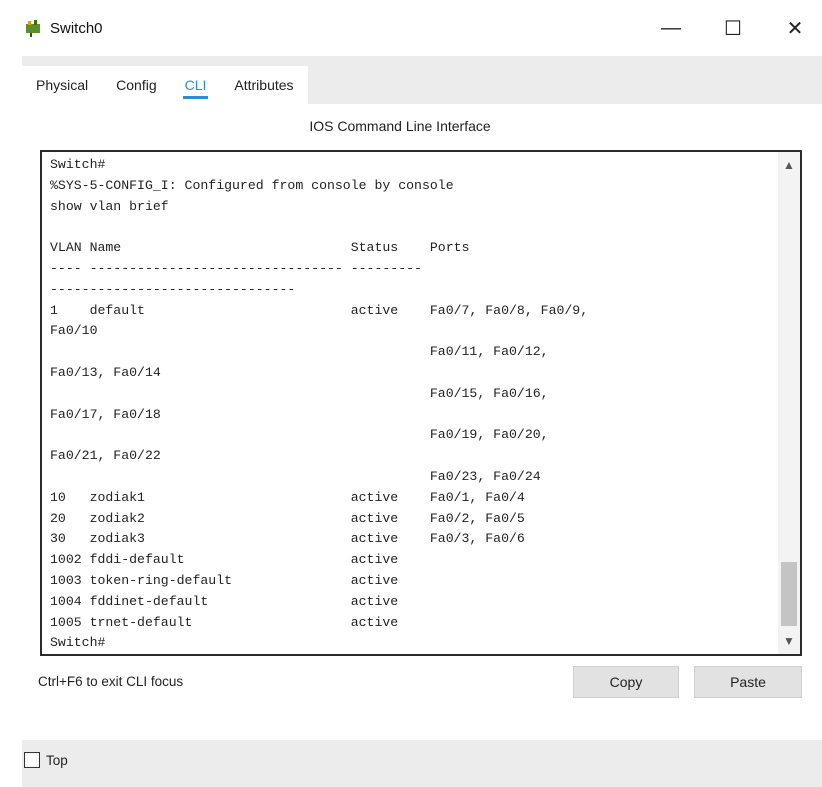 The image size is (822, 787). I want to click on switch-icon, so click(33, 28).